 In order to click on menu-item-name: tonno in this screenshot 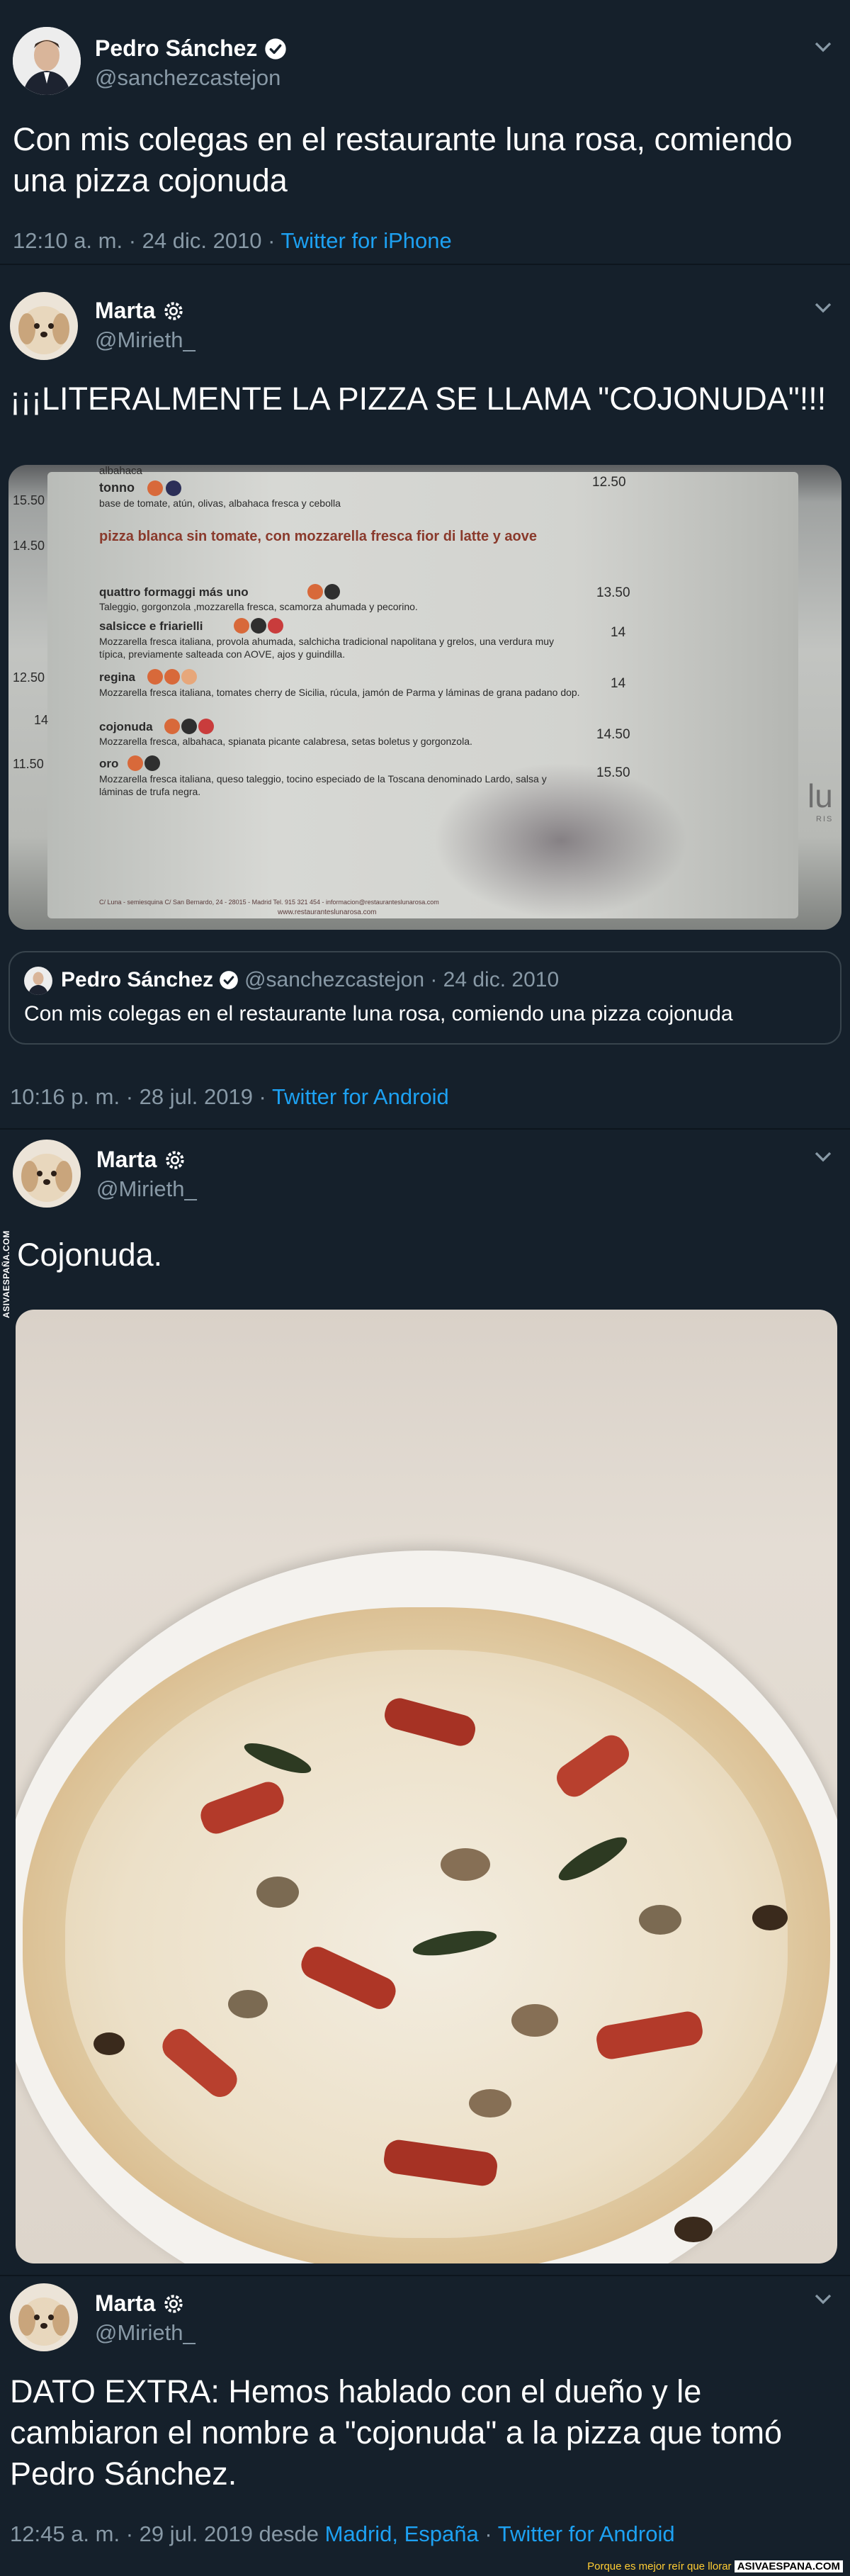, I will do `click(117, 487)`.